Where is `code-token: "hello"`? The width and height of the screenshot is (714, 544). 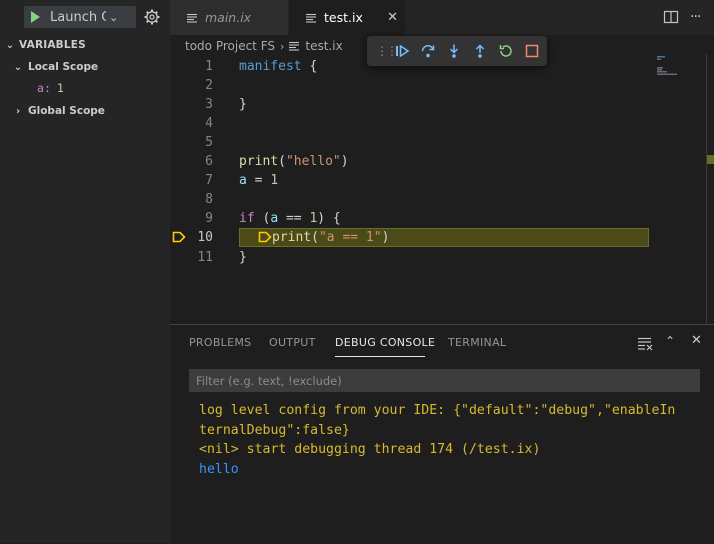 code-token: "hello" is located at coordinates (313, 161).